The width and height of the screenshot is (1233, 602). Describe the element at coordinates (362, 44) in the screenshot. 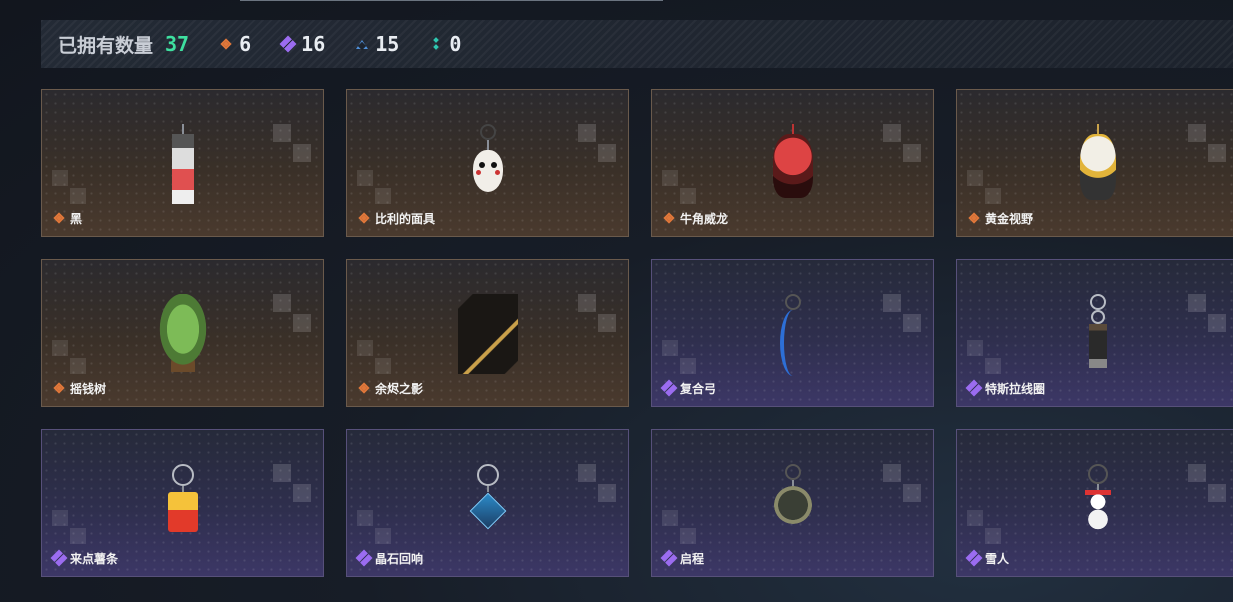

I see `blue-triangle-icon` at that location.